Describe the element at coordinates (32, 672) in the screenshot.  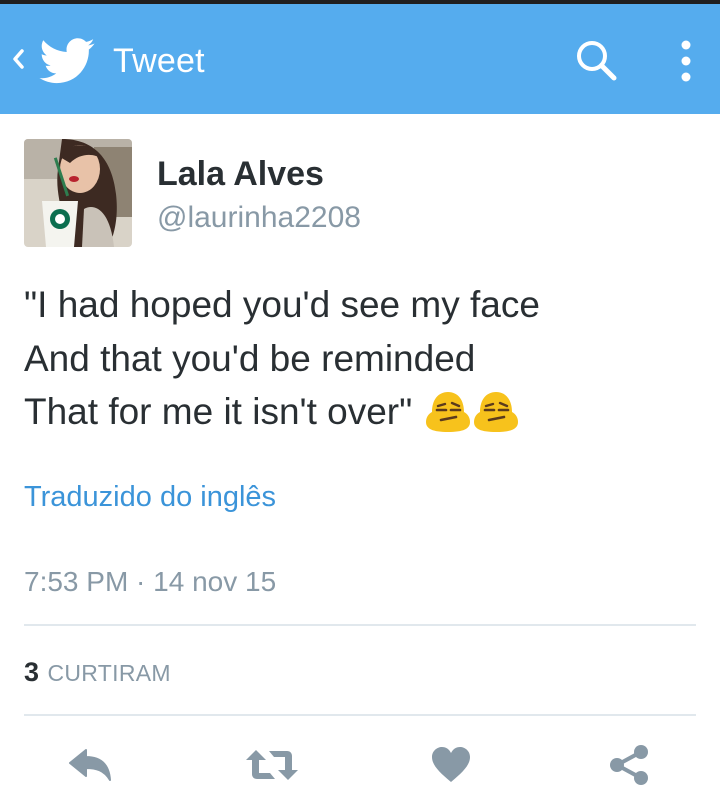
I see `likes-count: 3` at that location.